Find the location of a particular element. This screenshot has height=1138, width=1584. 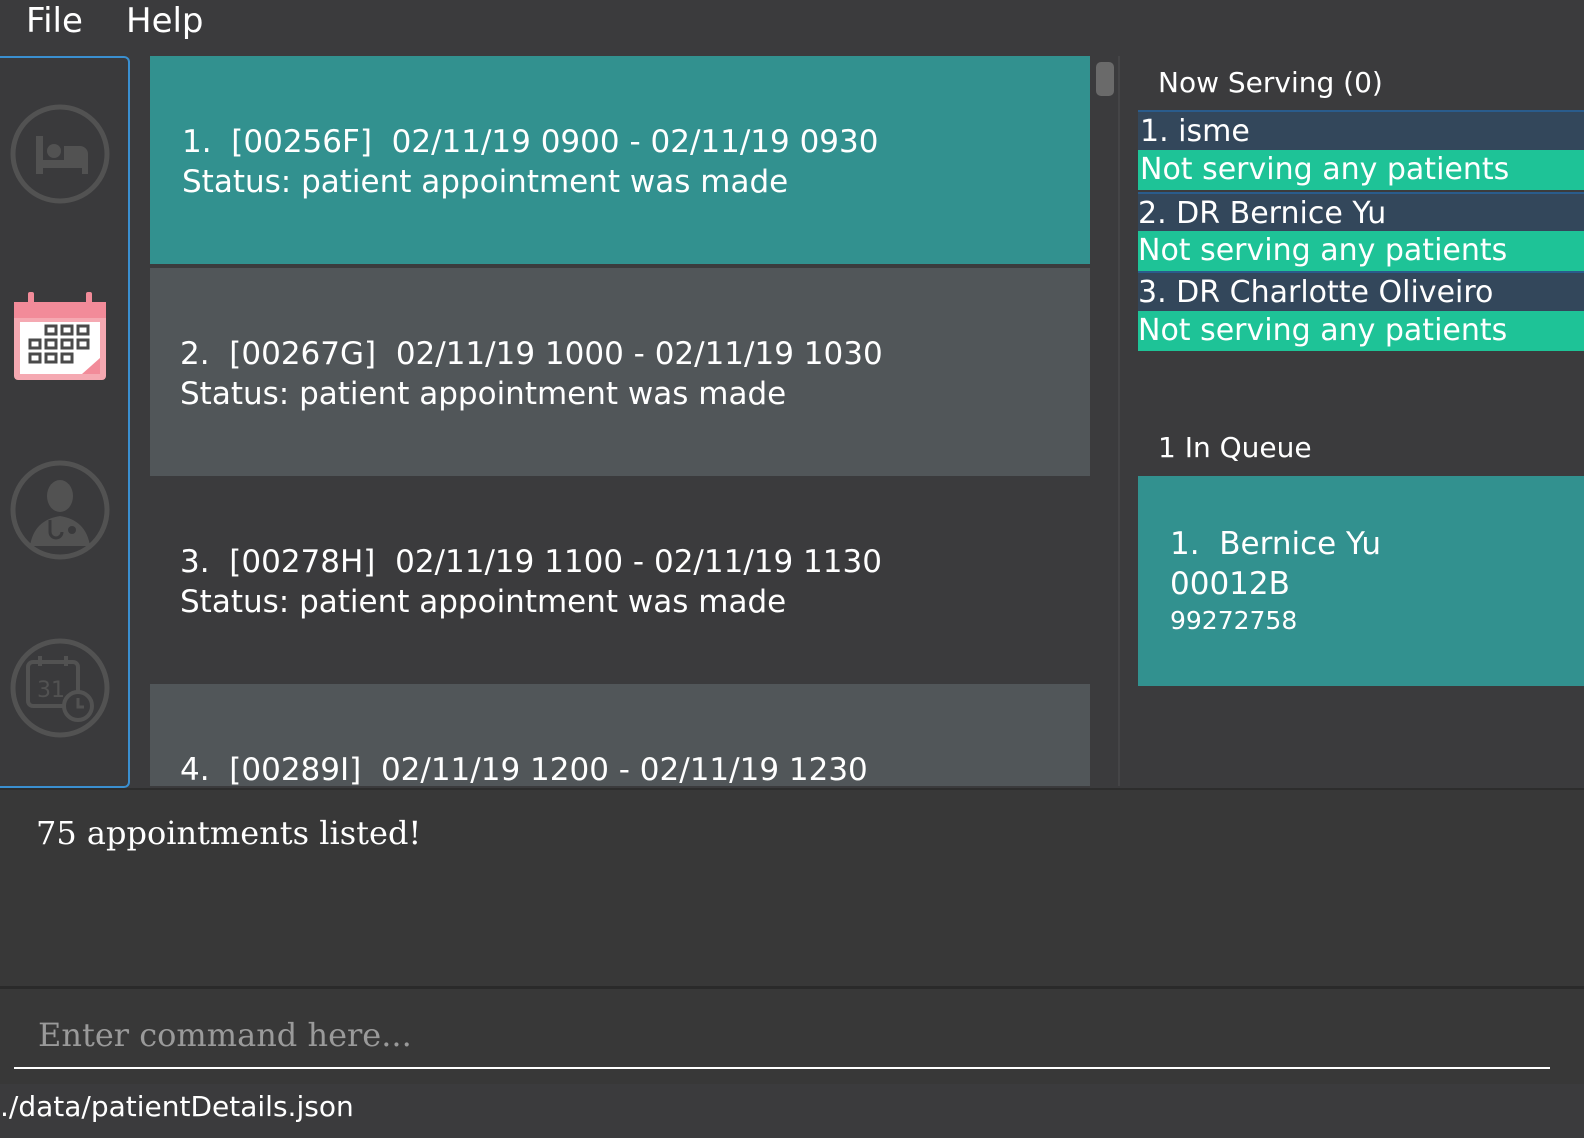

calendar-icon is located at coordinates (60, 336).